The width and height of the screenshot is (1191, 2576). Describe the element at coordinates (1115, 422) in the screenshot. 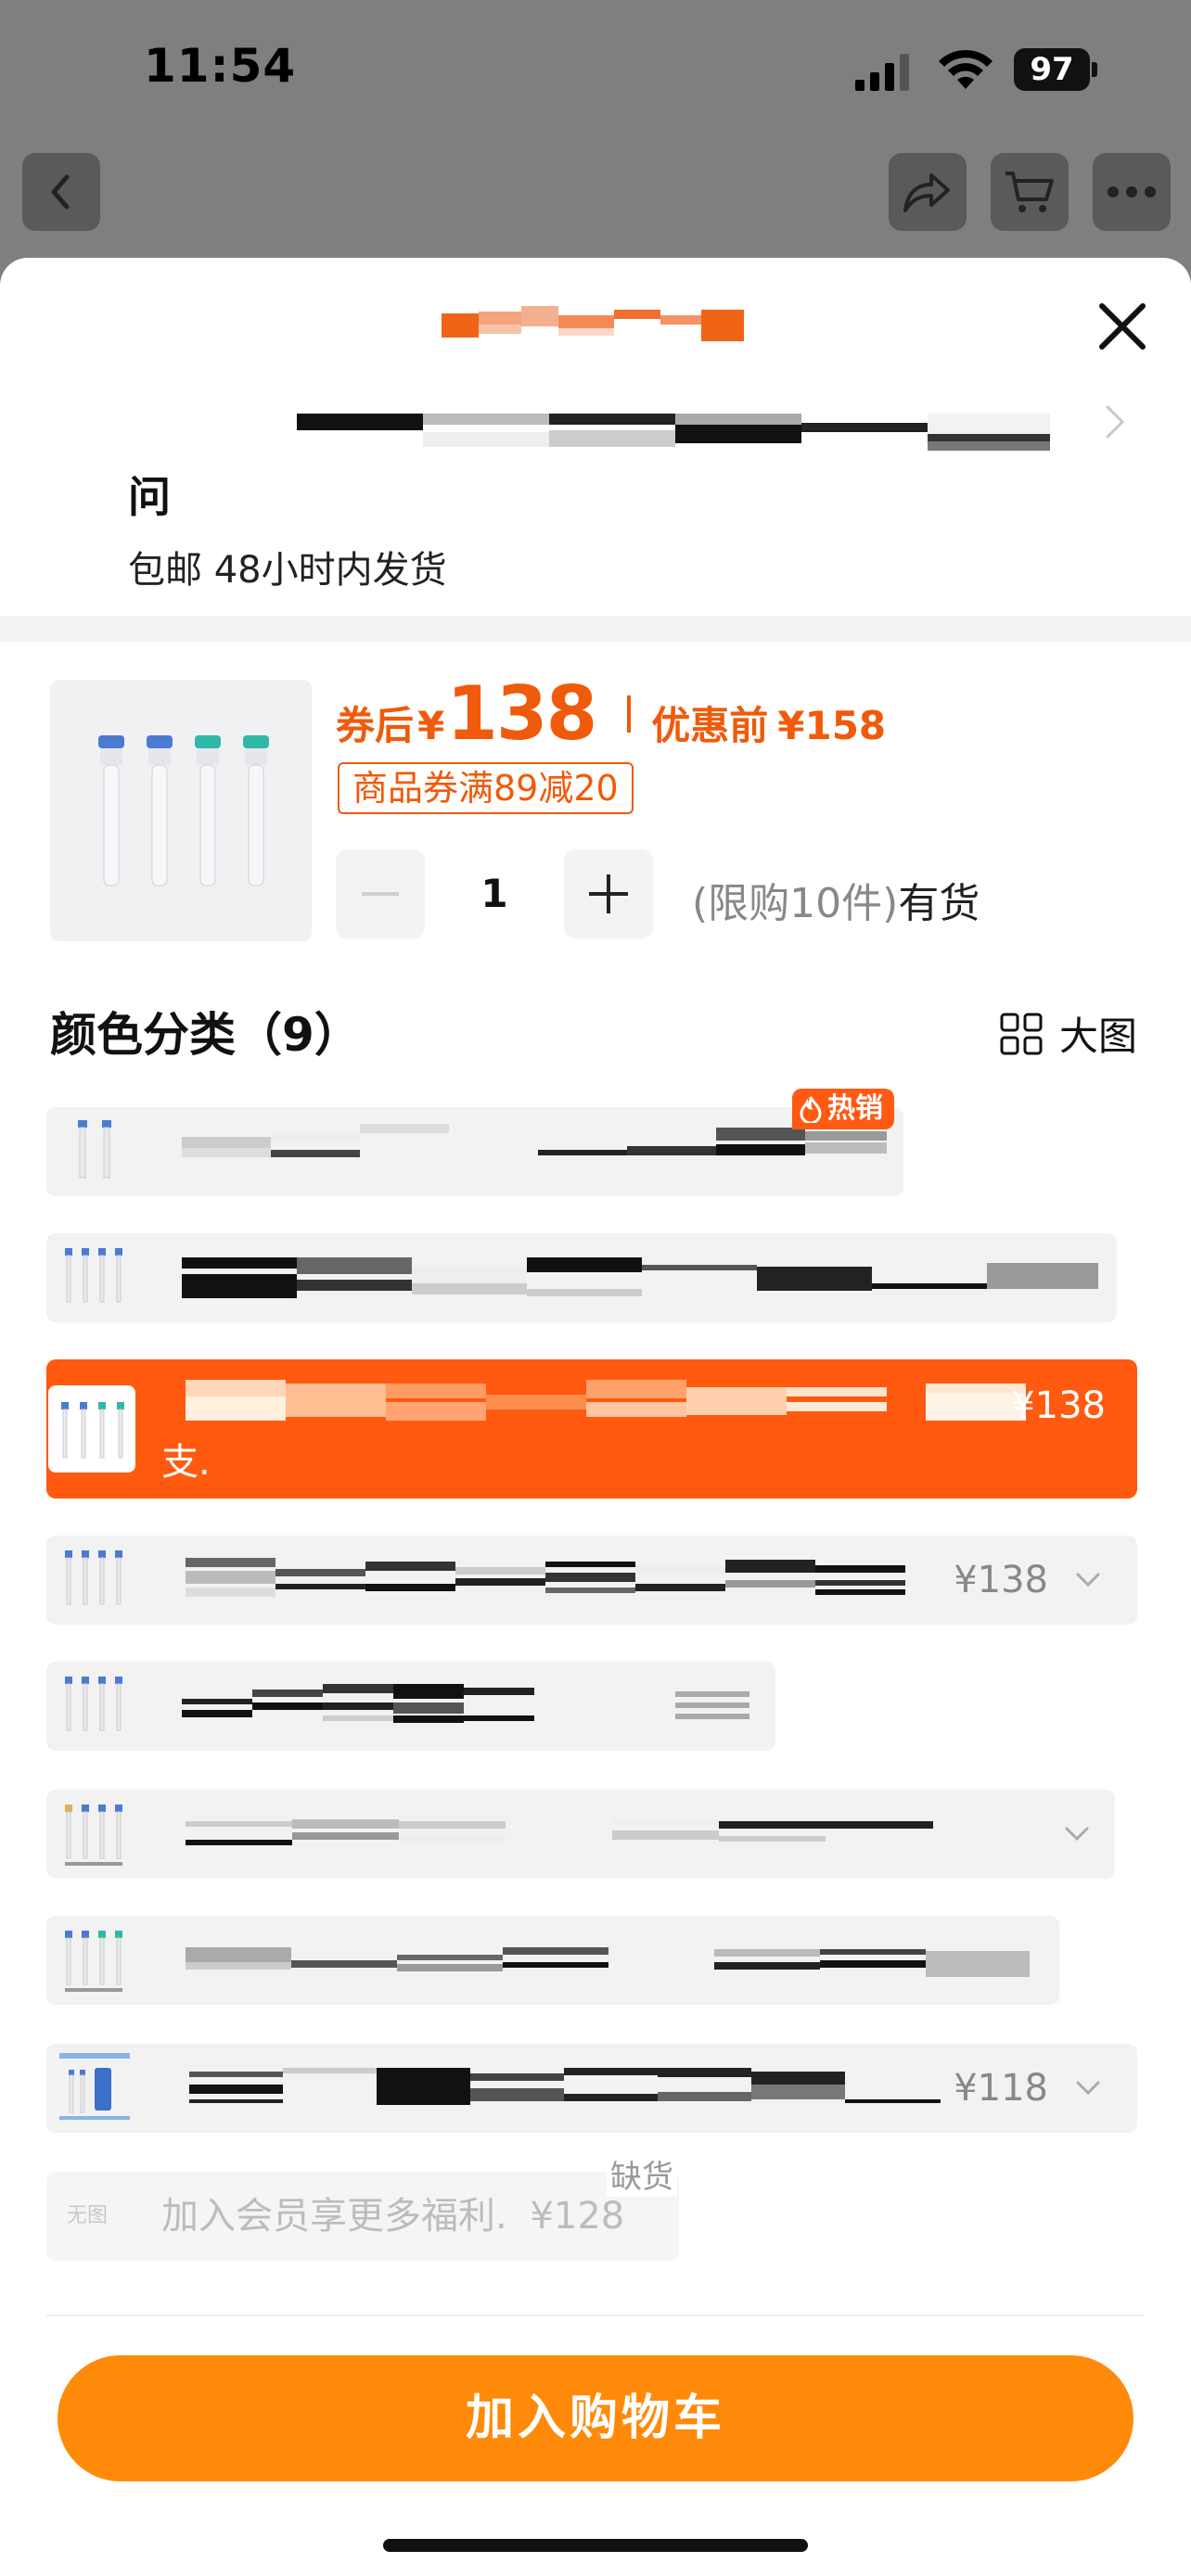

I see `chevron-right-icon` at that location.